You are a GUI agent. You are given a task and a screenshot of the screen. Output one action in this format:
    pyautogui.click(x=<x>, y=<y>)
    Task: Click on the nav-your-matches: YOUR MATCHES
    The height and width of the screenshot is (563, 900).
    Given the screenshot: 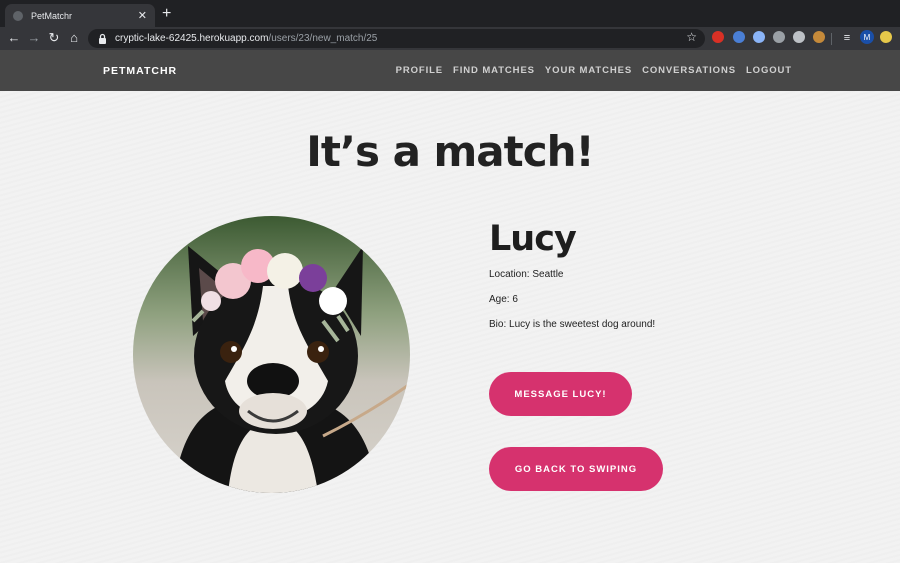 What is the action you would take?
    pyautogui.click(x=588, y=70)
    